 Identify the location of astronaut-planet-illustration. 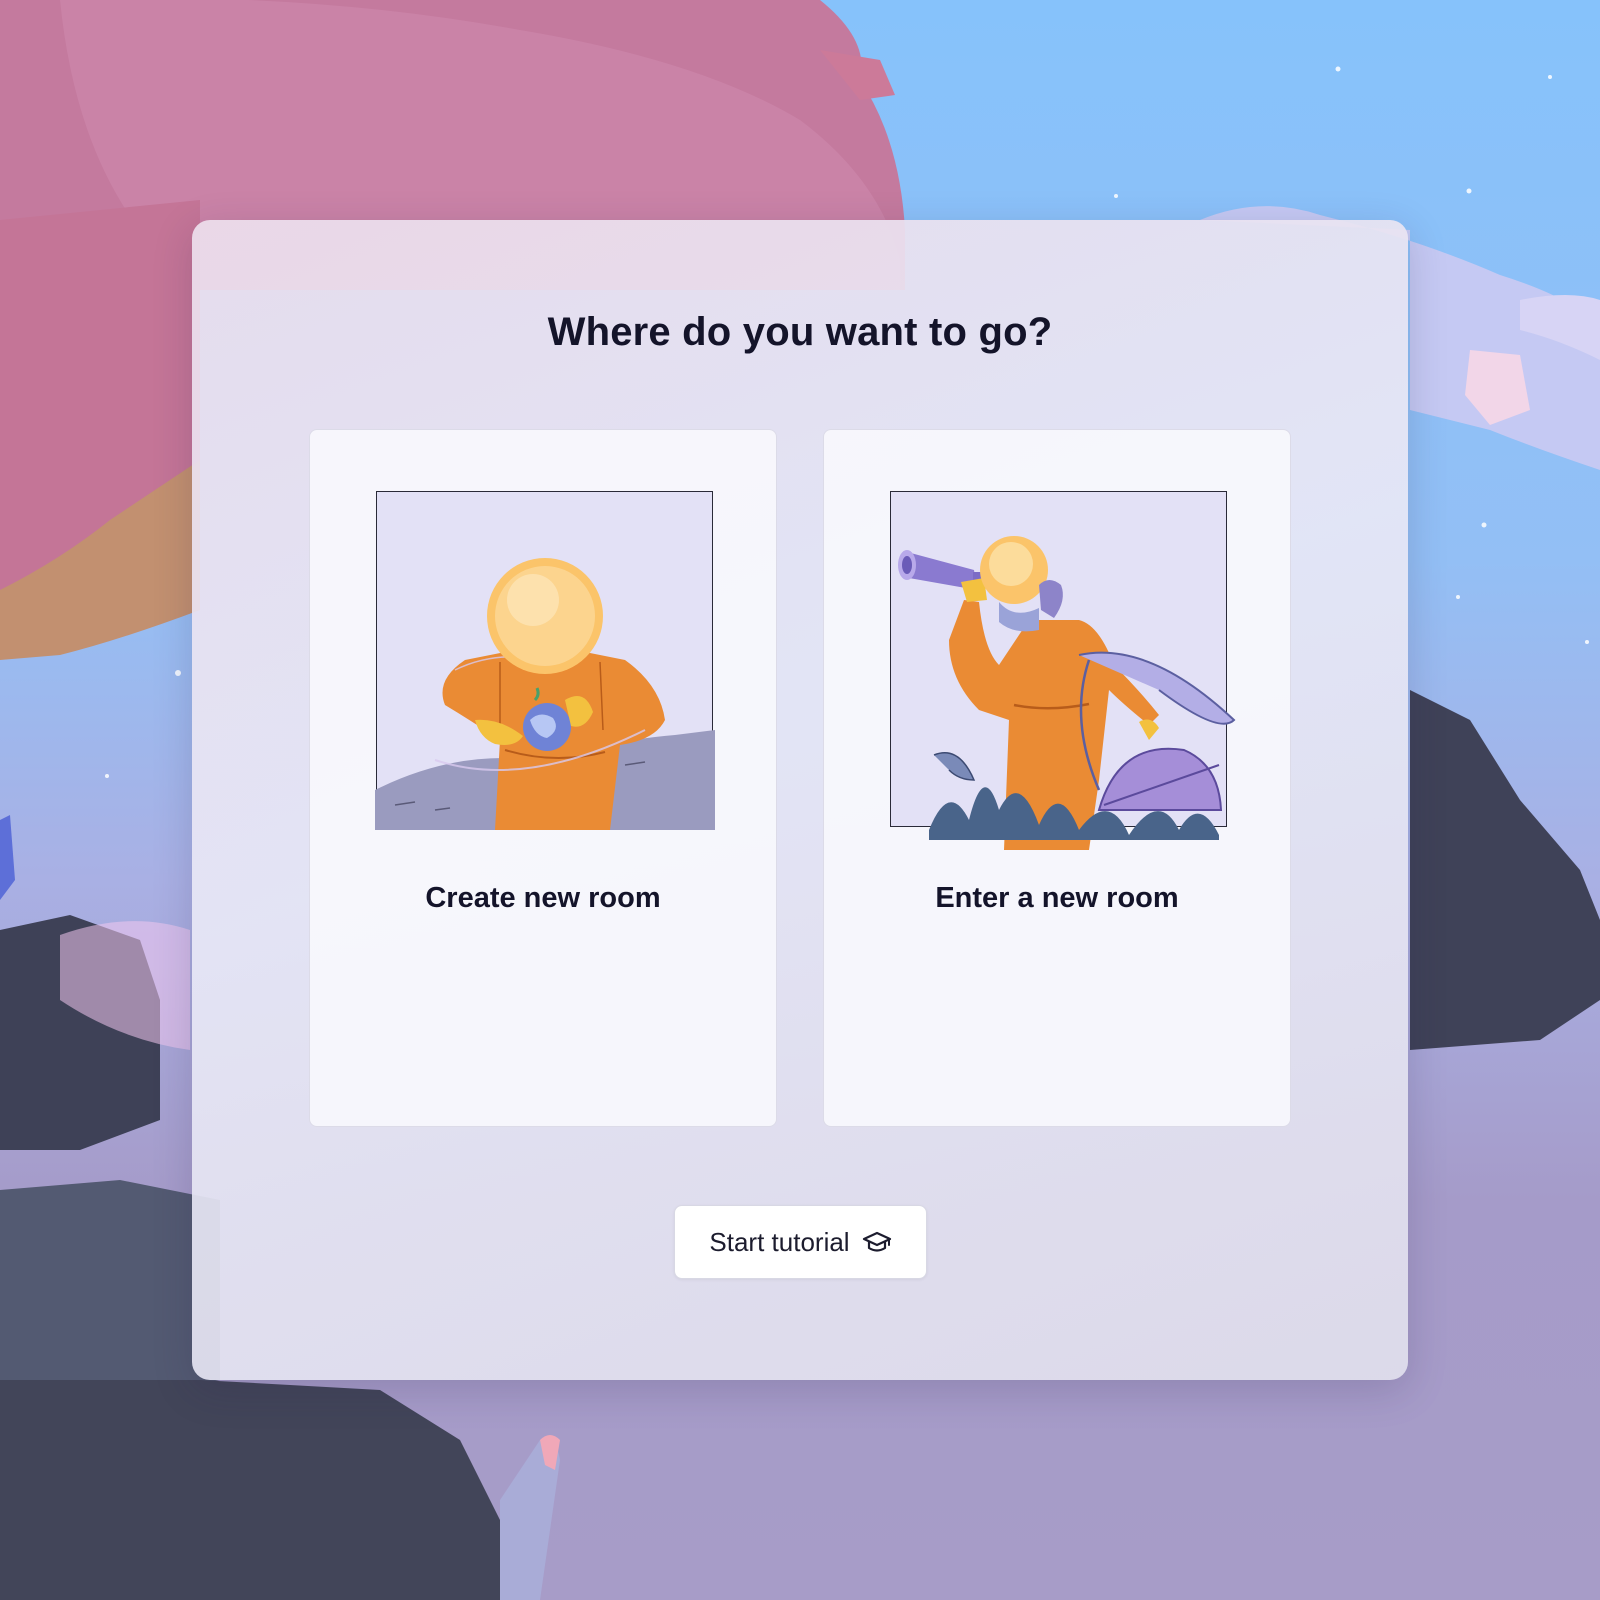
(545, 660).